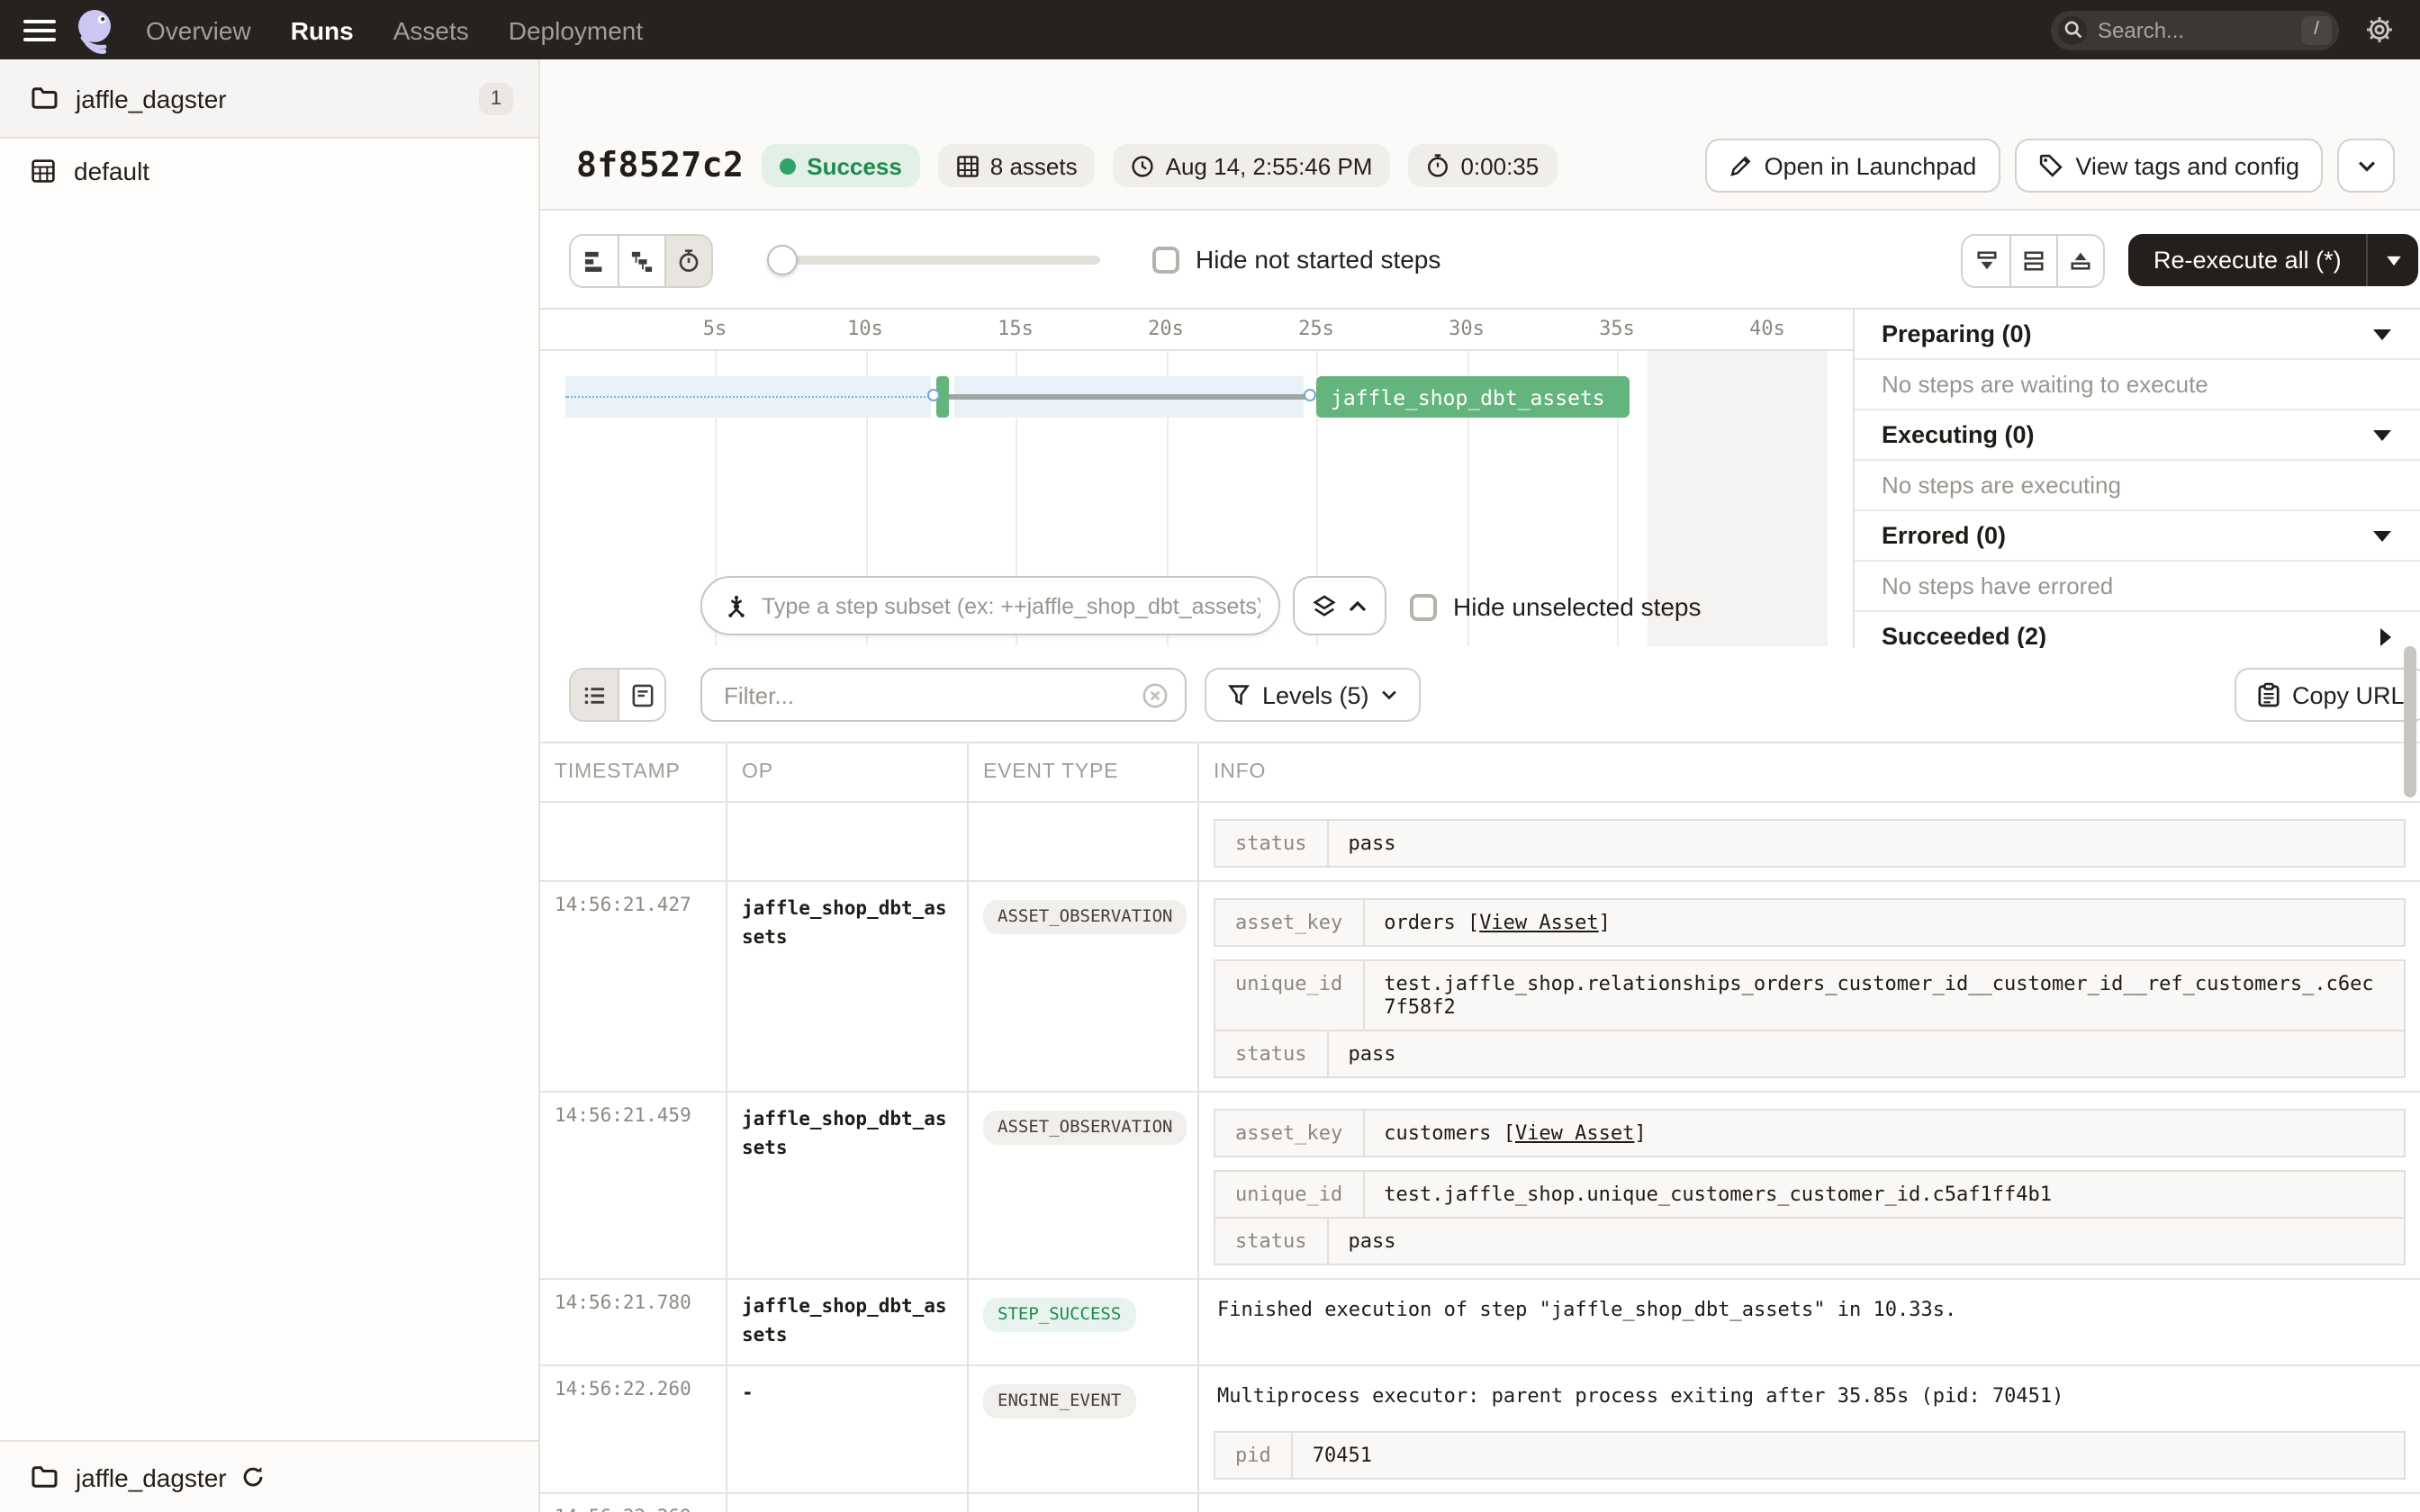 Image resolution: width=2420 pixels, height=1512 pixels. What do you see at coordinates (1155, 695) in the screenshot?
I see `clear-filter-icon` at bounding box center [1155, 695].